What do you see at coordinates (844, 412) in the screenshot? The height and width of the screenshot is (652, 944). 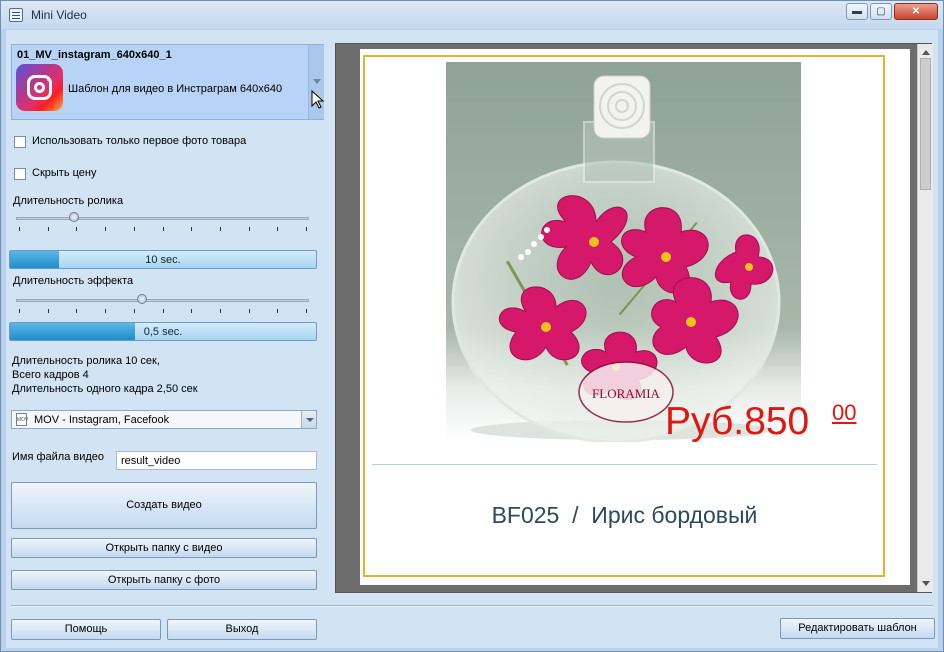 I see `price-cents: 00` at bounding box center [844, 412].